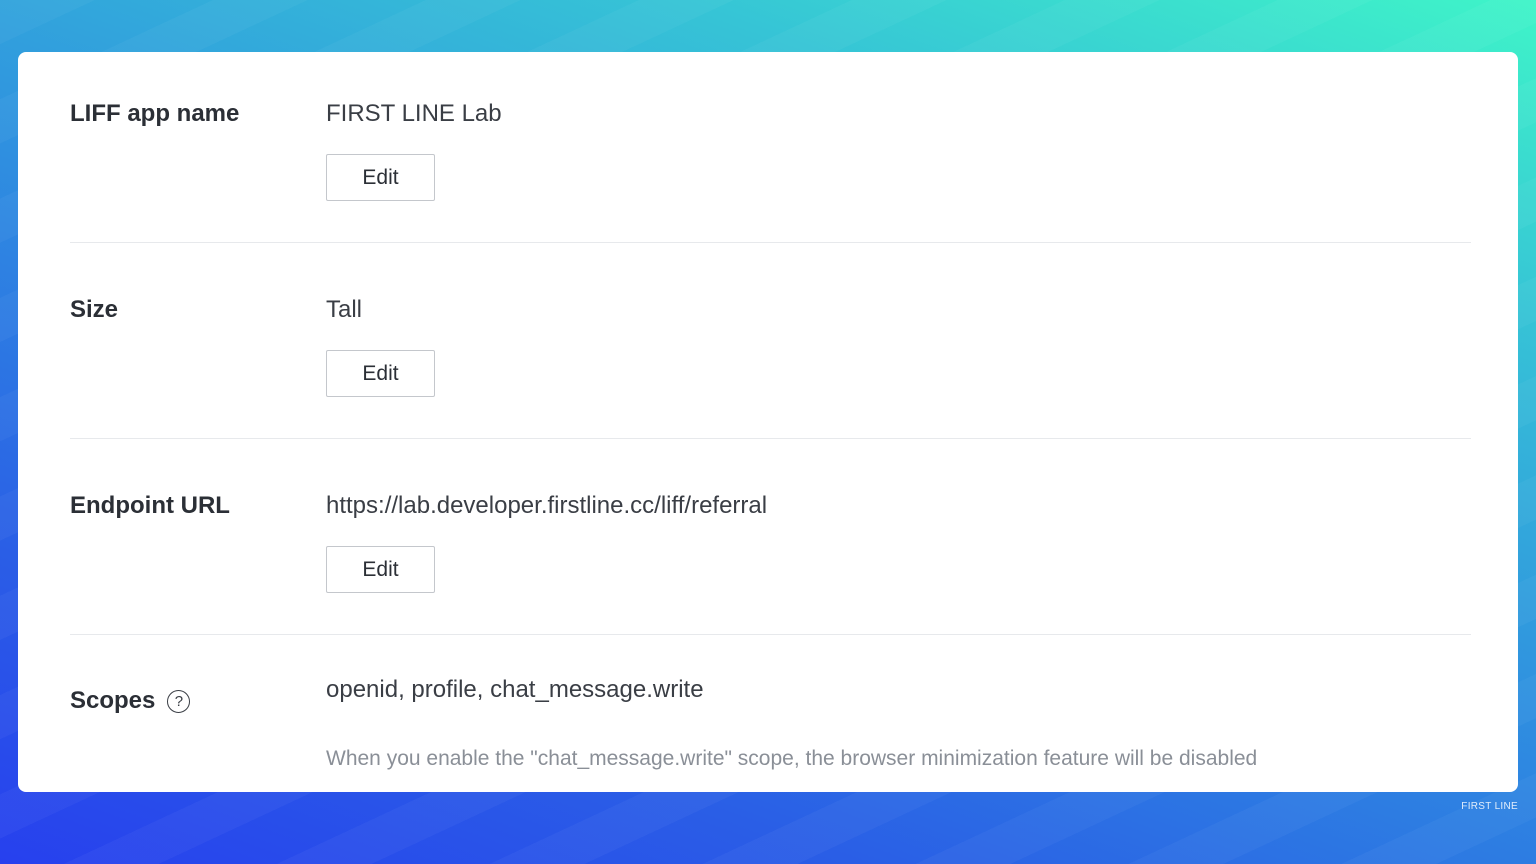  Describe the element at coordinates (1489, 806) in the screenshot. I see `watermark: FIRST LINE` at that location.